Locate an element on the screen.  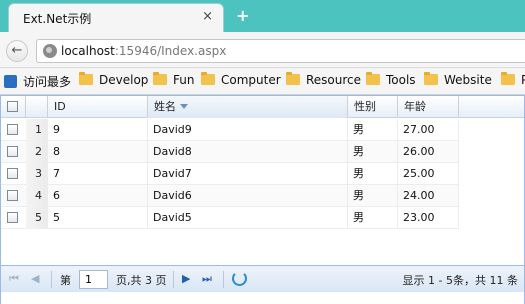
bookmark-computer: Computer is located at coordinates (241, 79).